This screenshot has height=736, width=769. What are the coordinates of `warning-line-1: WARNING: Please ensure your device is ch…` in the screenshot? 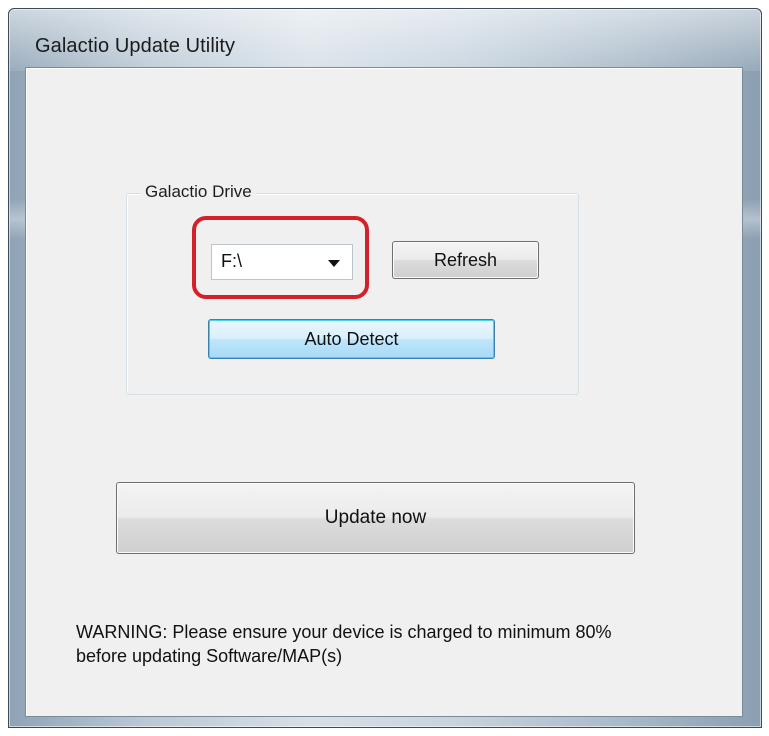 It's located at (344, 632).